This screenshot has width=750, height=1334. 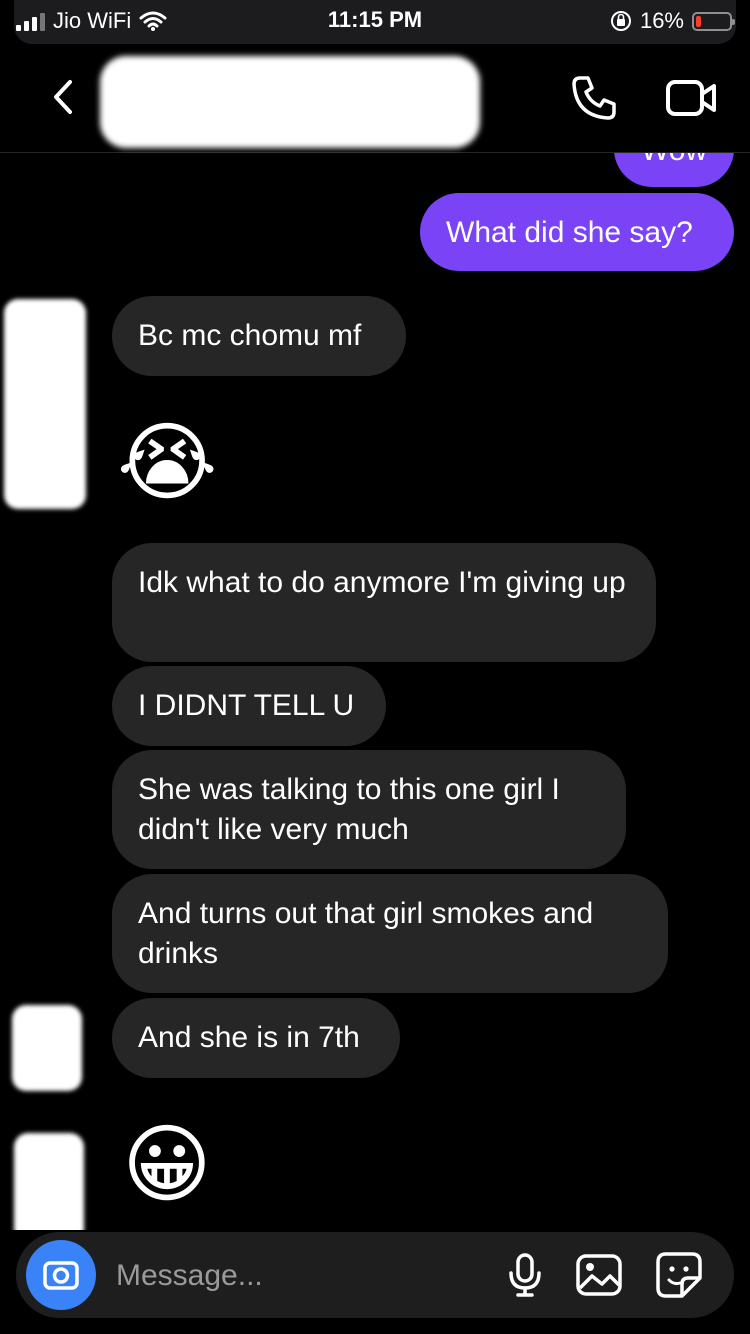 I want to click on microphone-icon, so click(x=525, y=1275).